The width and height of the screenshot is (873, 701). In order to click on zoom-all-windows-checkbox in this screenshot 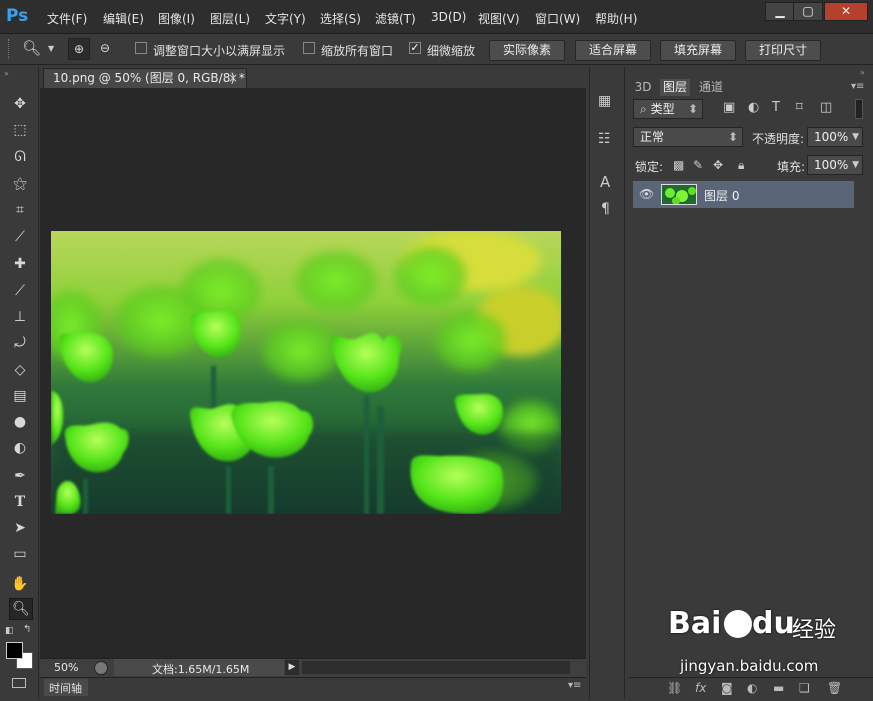, I will do `click(309, 48)`.